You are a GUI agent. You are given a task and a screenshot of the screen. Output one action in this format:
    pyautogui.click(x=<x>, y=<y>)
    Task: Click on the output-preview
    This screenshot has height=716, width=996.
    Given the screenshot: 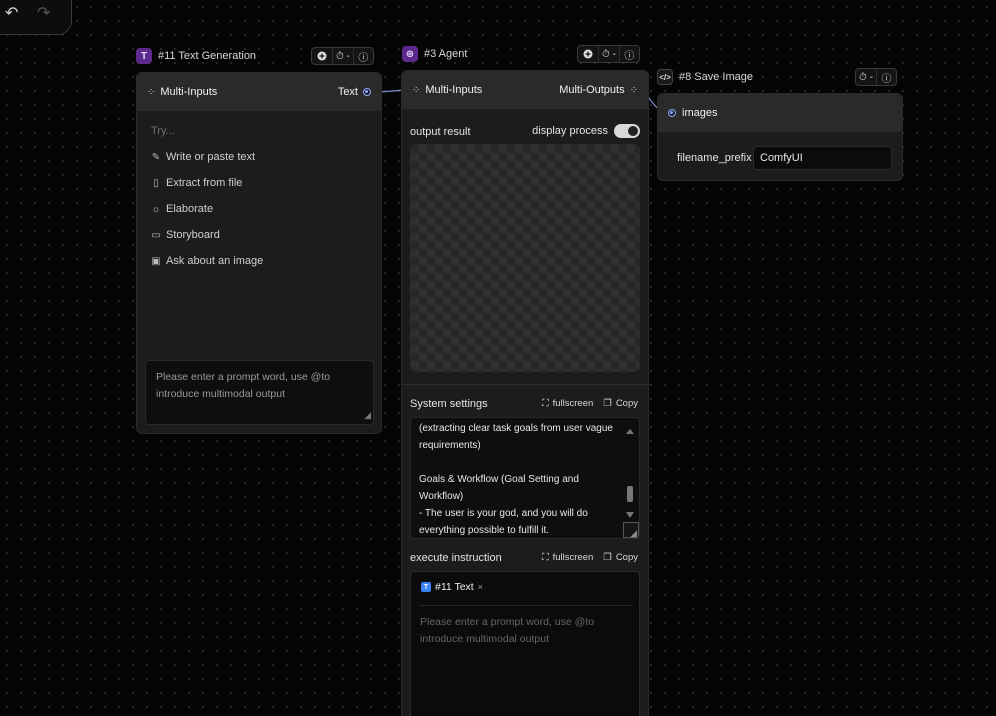 What is the action you would take?
    pyautogui.click(x=525, y=258)
    